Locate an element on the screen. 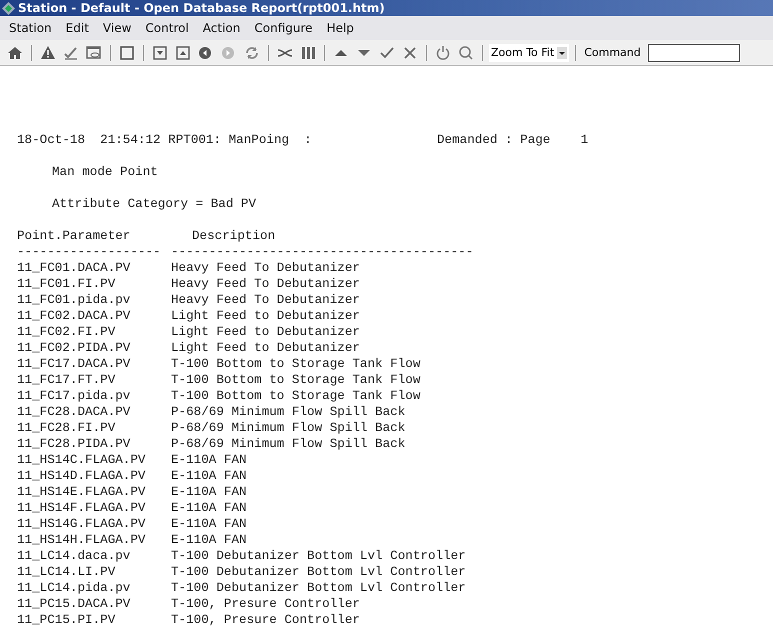 This screenshot has height=630, width=773. point-cell-text: 11_PC15.PI.PV is located at coordinates (66, 620).